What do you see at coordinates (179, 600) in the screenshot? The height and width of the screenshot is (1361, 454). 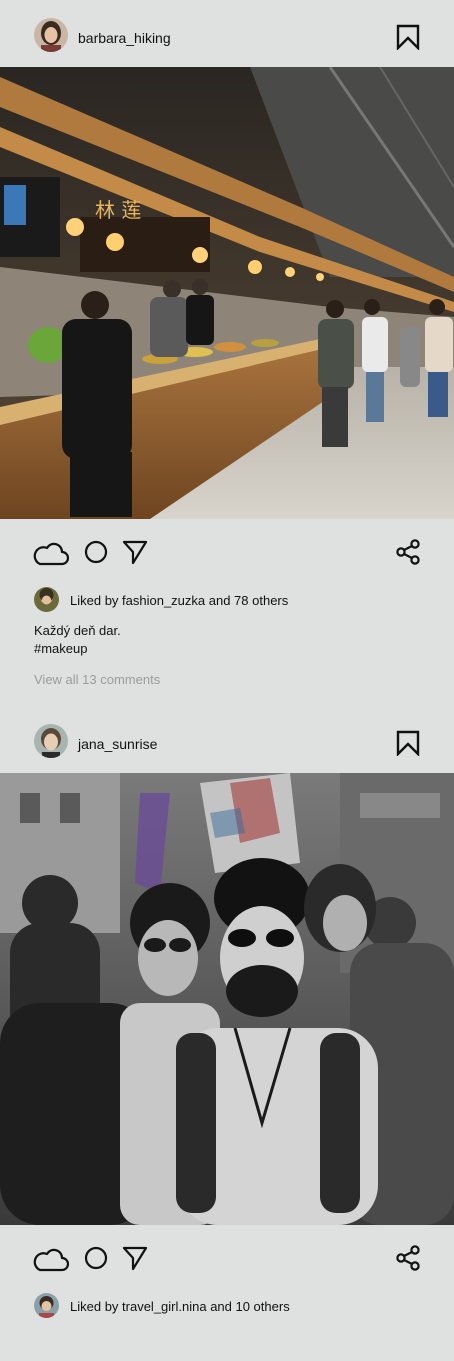 I see `likes-text: Liked by fashion_zuzka and 78 others` at bounding box center [179, 600].